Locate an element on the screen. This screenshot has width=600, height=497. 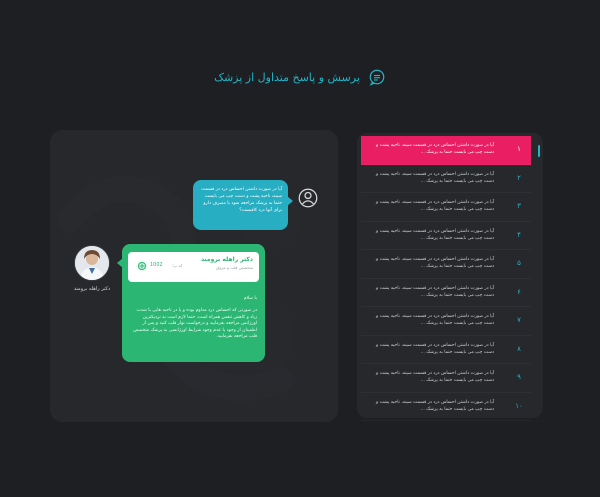
user-icon is located at coordinates (308, 198).